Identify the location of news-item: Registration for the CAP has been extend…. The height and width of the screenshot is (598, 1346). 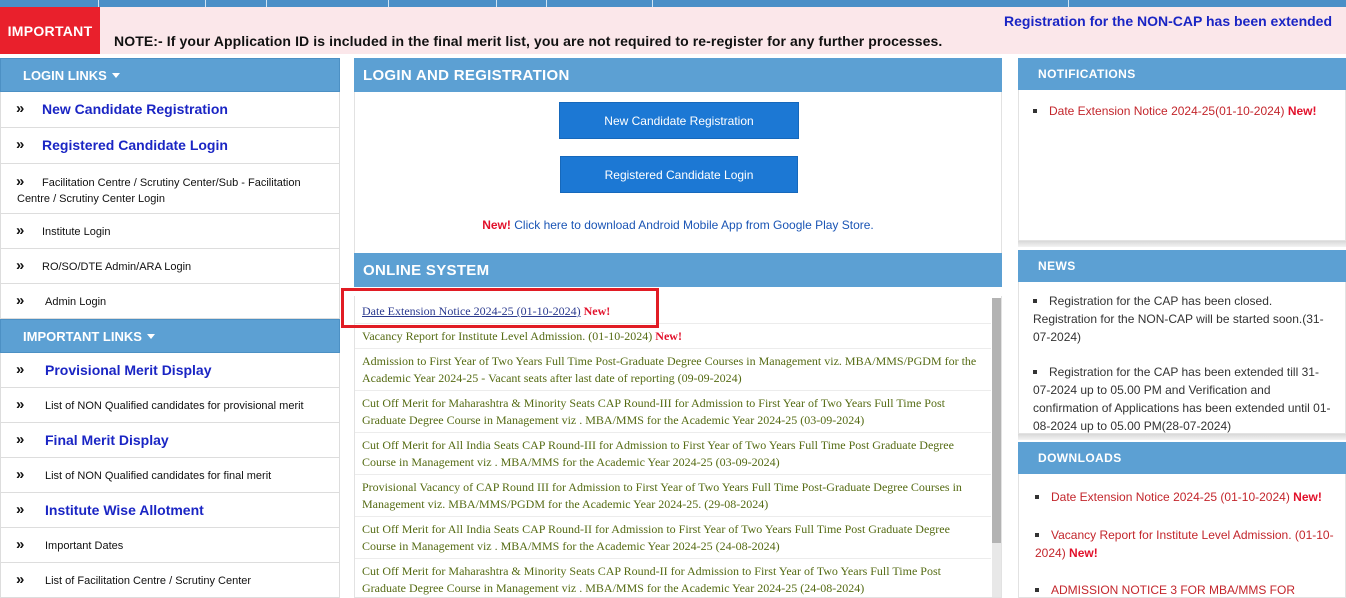
(1182, 398).